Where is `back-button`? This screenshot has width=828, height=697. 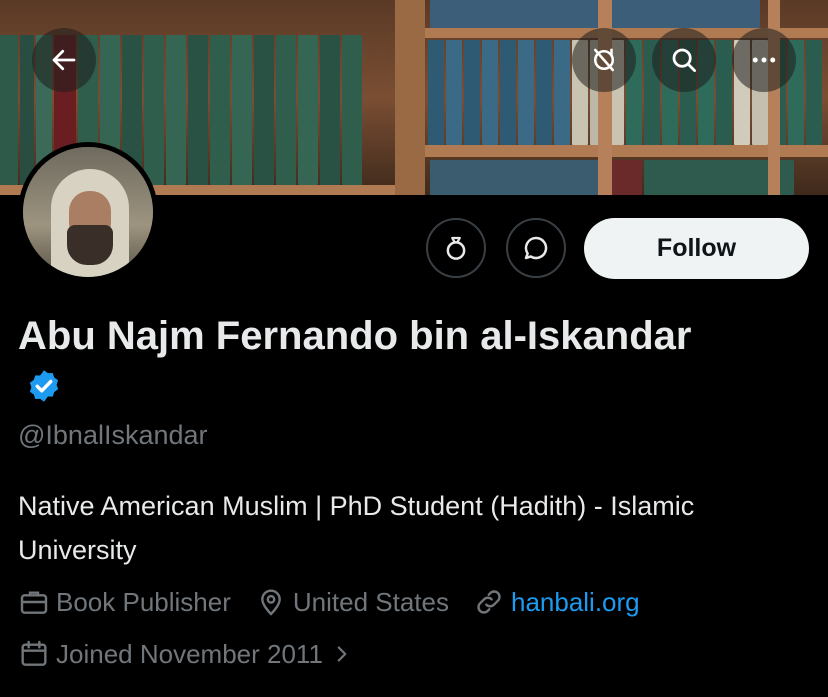
back-button is located at coordinates (64, 60).